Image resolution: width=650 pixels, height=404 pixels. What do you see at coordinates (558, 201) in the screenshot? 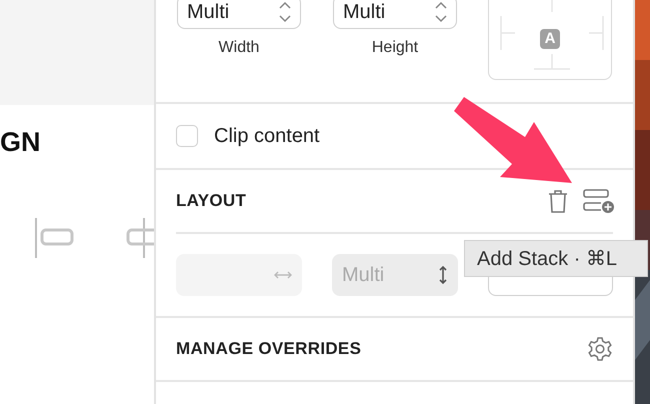
I see `trash-icon` at bounding box center [558, 201].